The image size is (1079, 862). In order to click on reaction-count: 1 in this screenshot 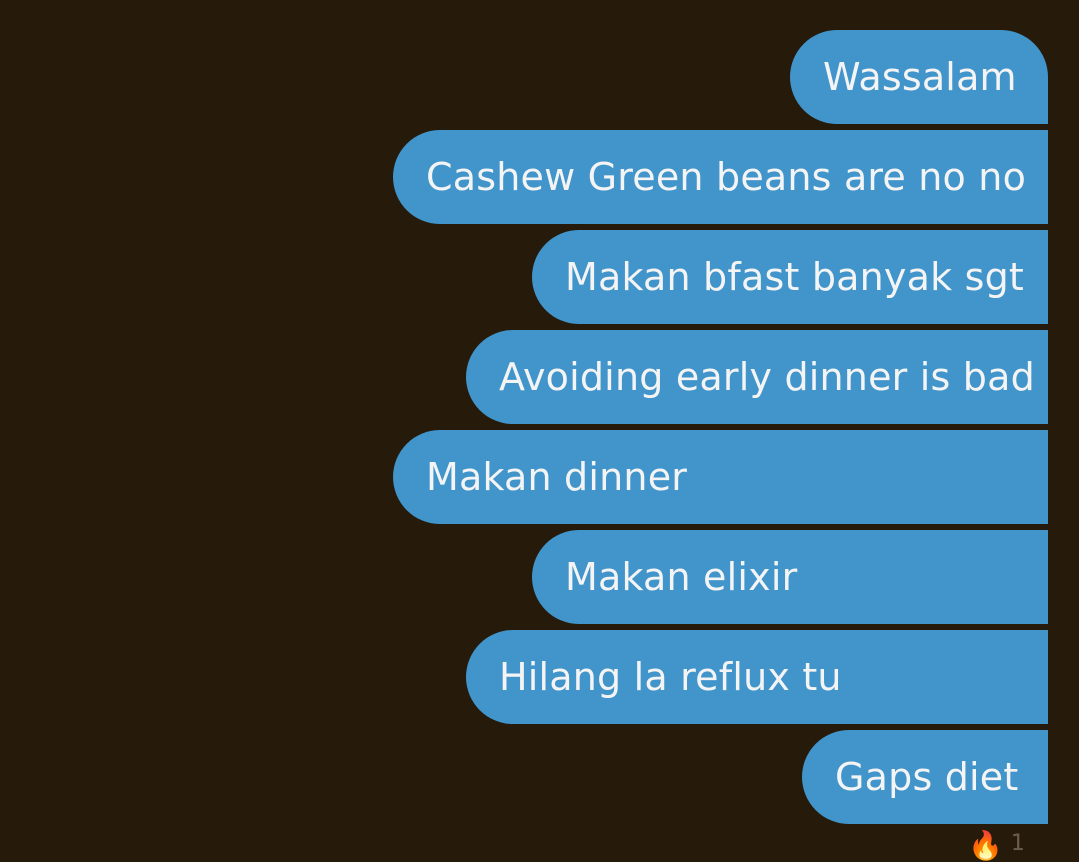, I will do `click(1017, 843)`.